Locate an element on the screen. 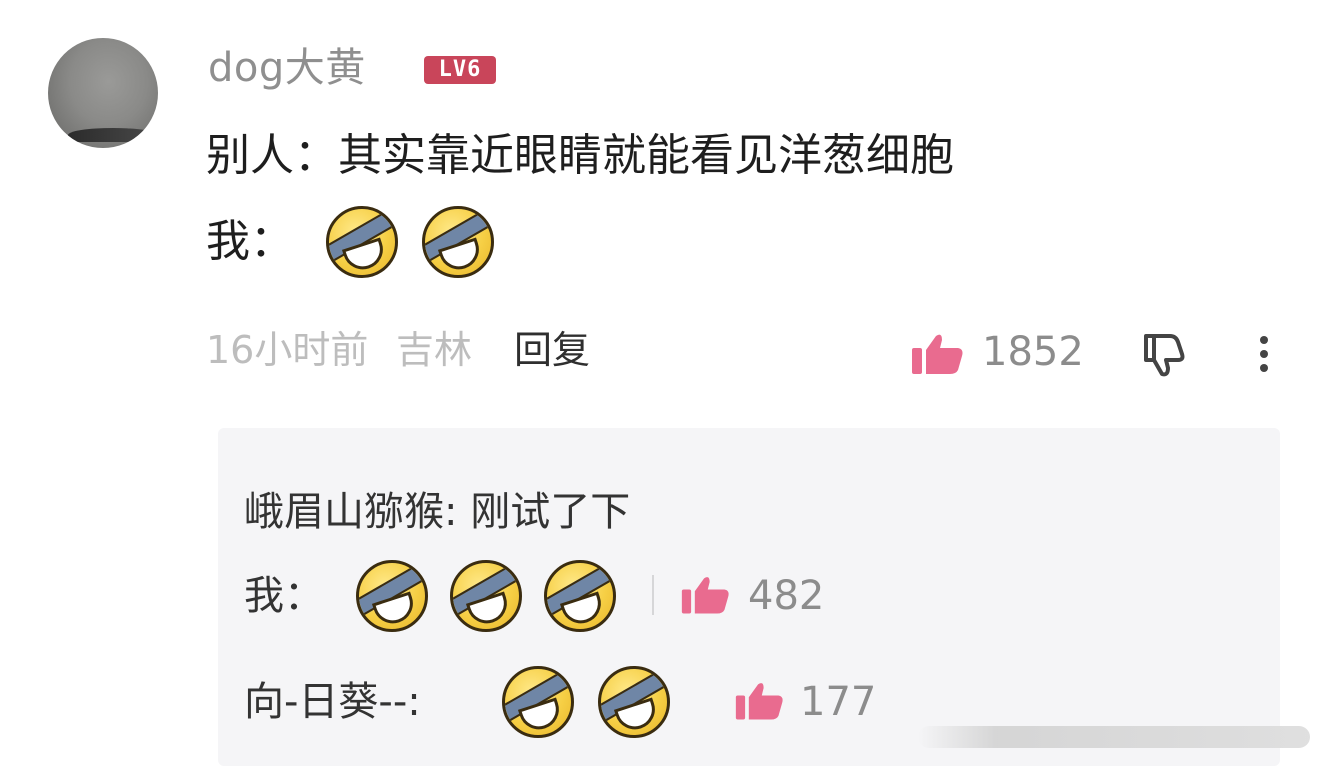  reply-text-3: 向-日葵--: is located at coordinates (332, 702).